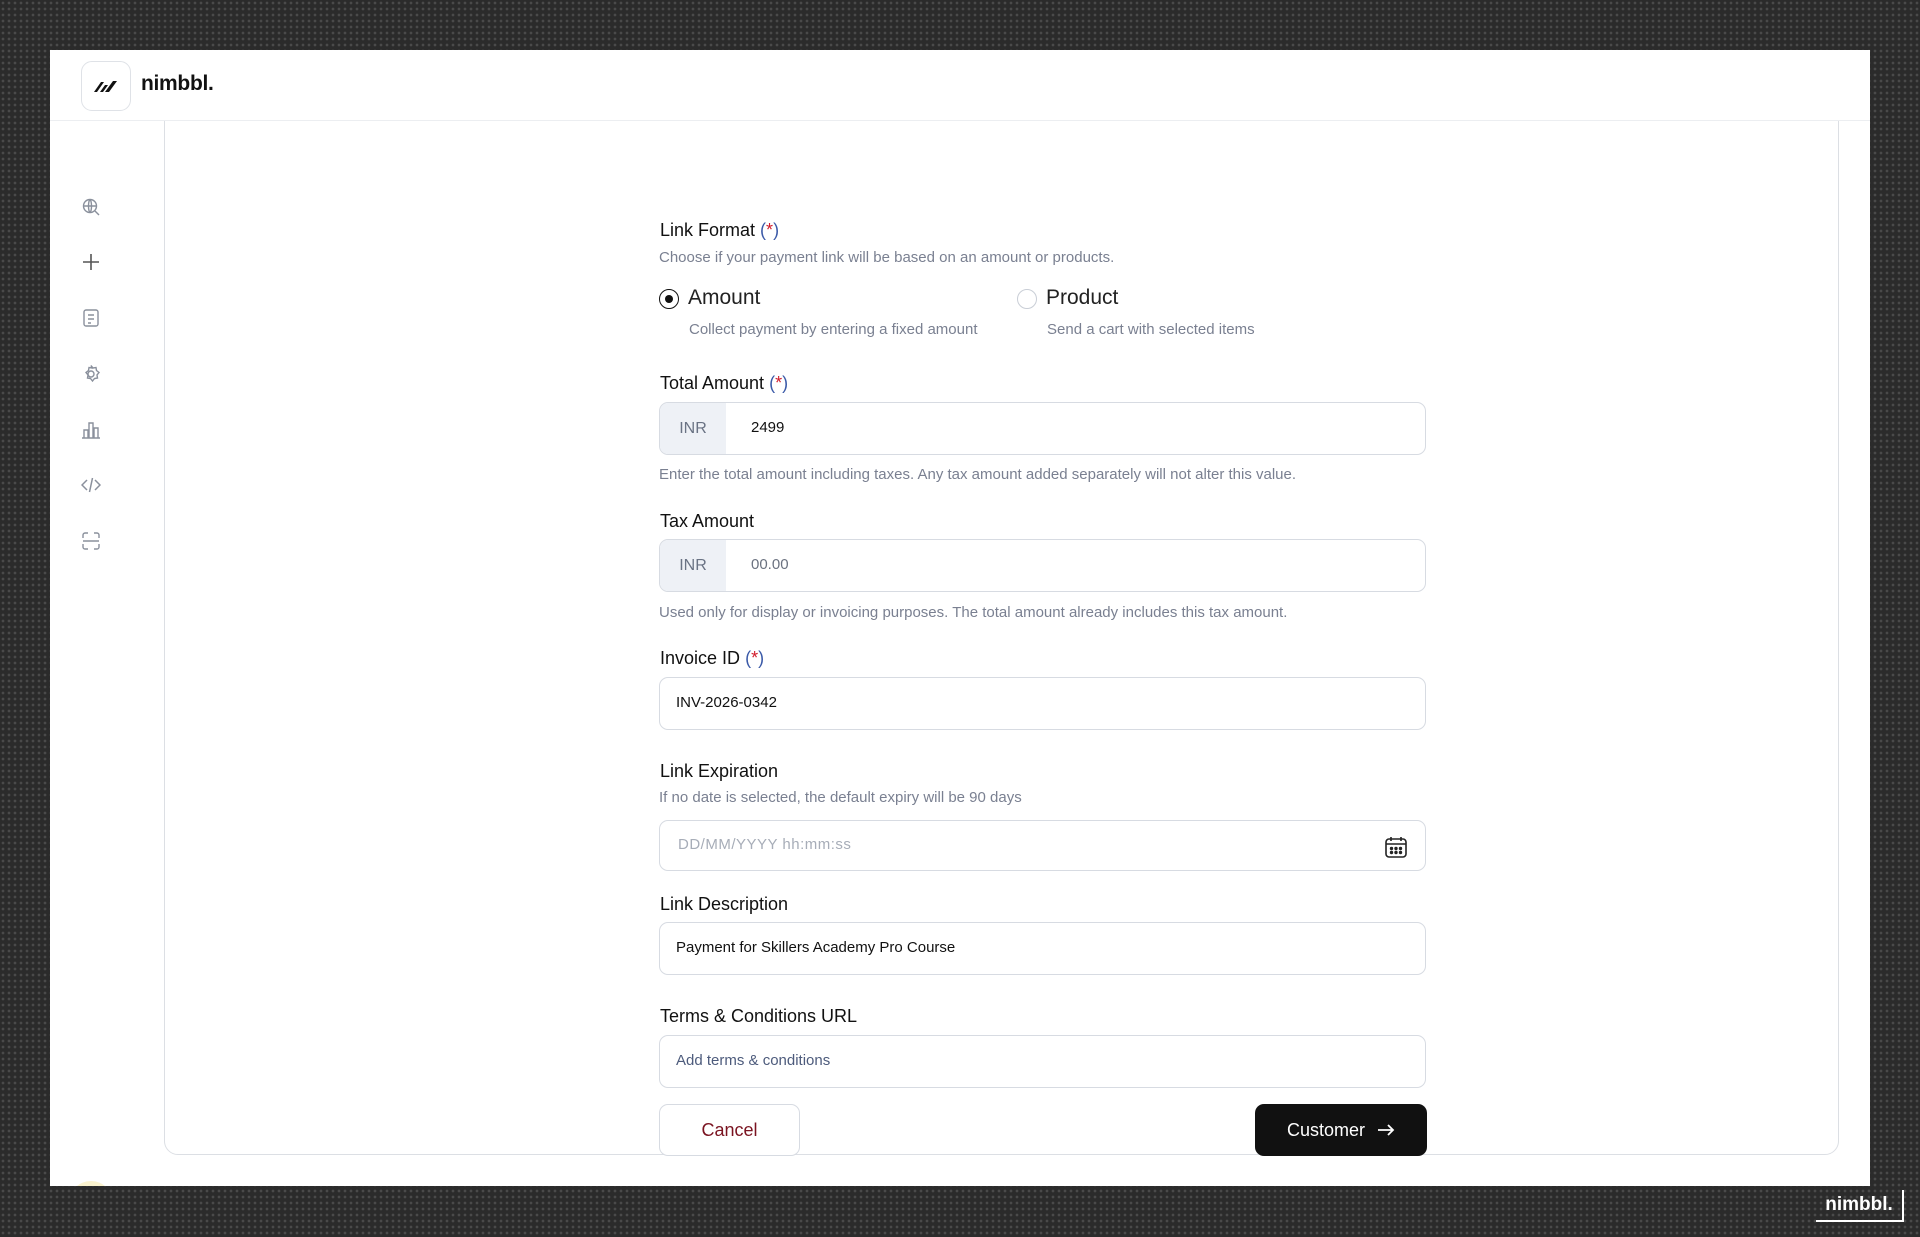 Image resolution: width=1920 pixels, height=1237 pixels. I want to click on brand-name: nimbbl., so click(177, 83).